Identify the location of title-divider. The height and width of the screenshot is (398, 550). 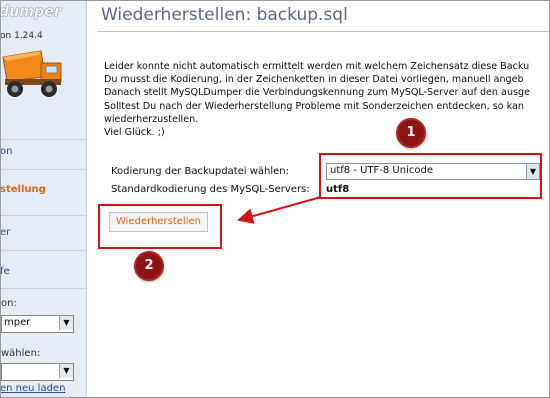
(323, 31).